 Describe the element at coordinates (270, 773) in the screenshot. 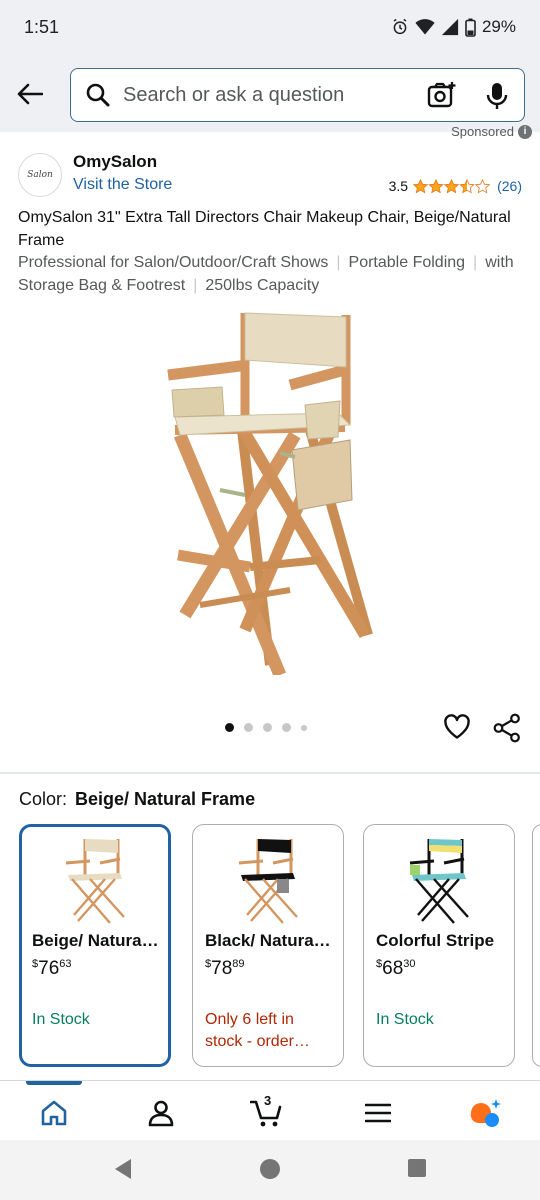

I see `section-divider` at that location.